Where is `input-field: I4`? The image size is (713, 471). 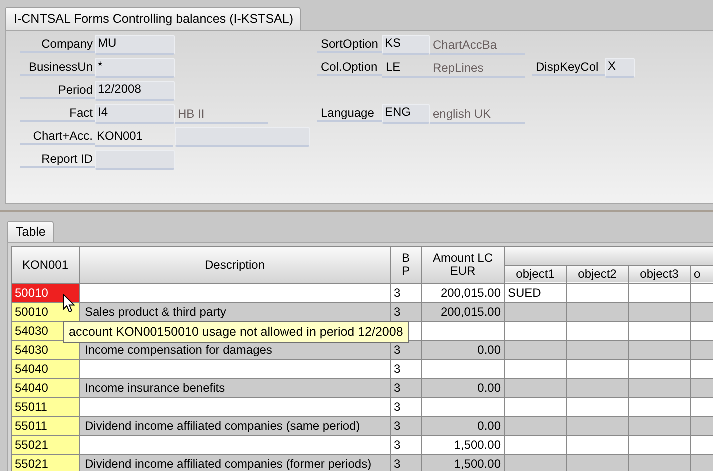 input-field: I4 is located at coordinates (135, 114).